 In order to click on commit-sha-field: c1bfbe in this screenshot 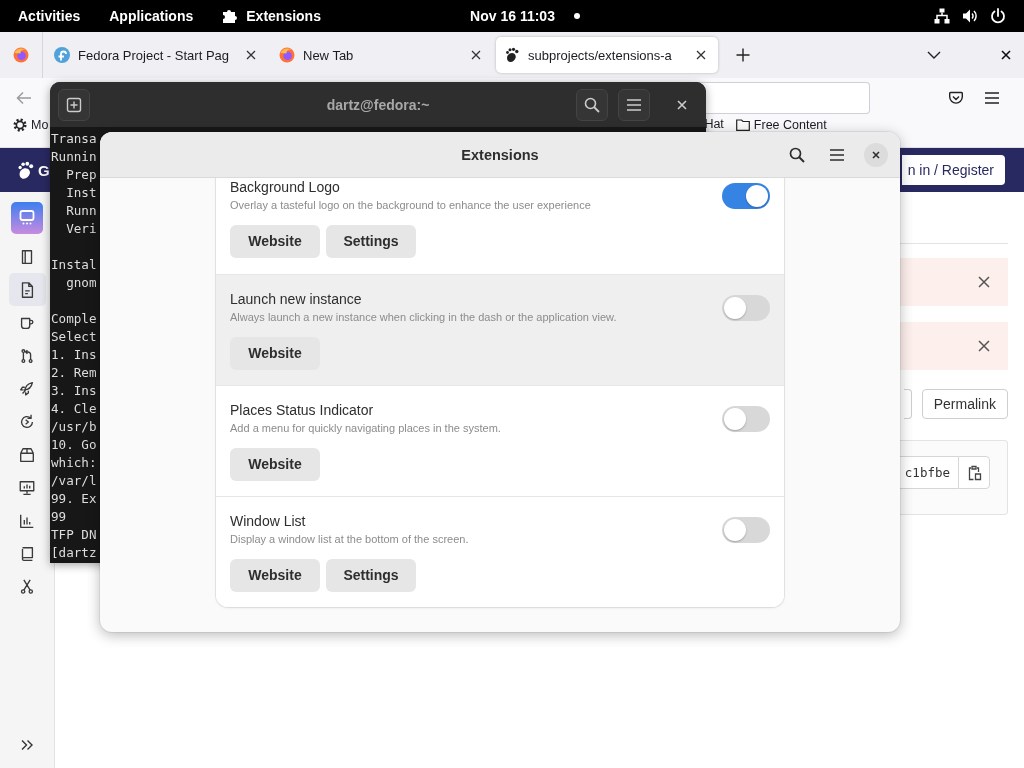, I will do `click(929, 472)`.